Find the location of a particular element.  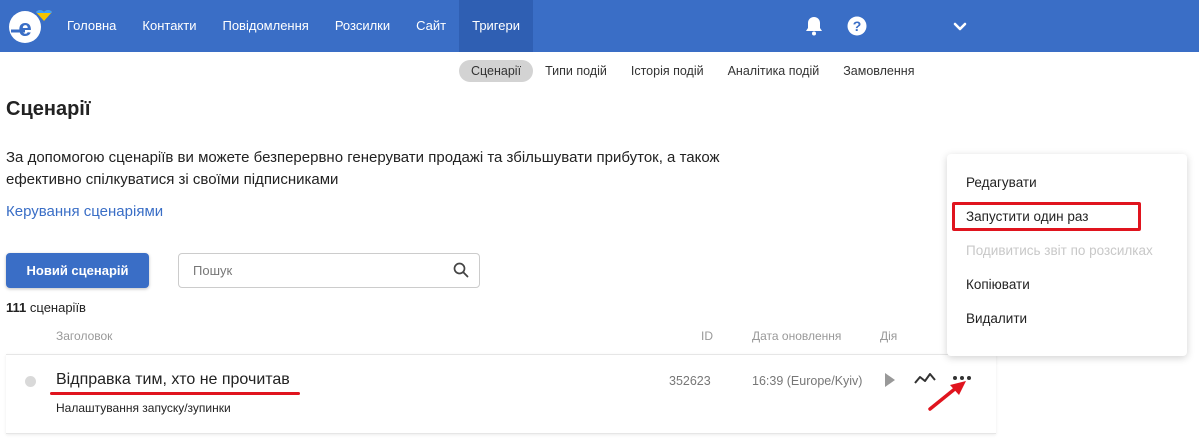

nav-item-home: Головна is located at coordinates (91, 26).